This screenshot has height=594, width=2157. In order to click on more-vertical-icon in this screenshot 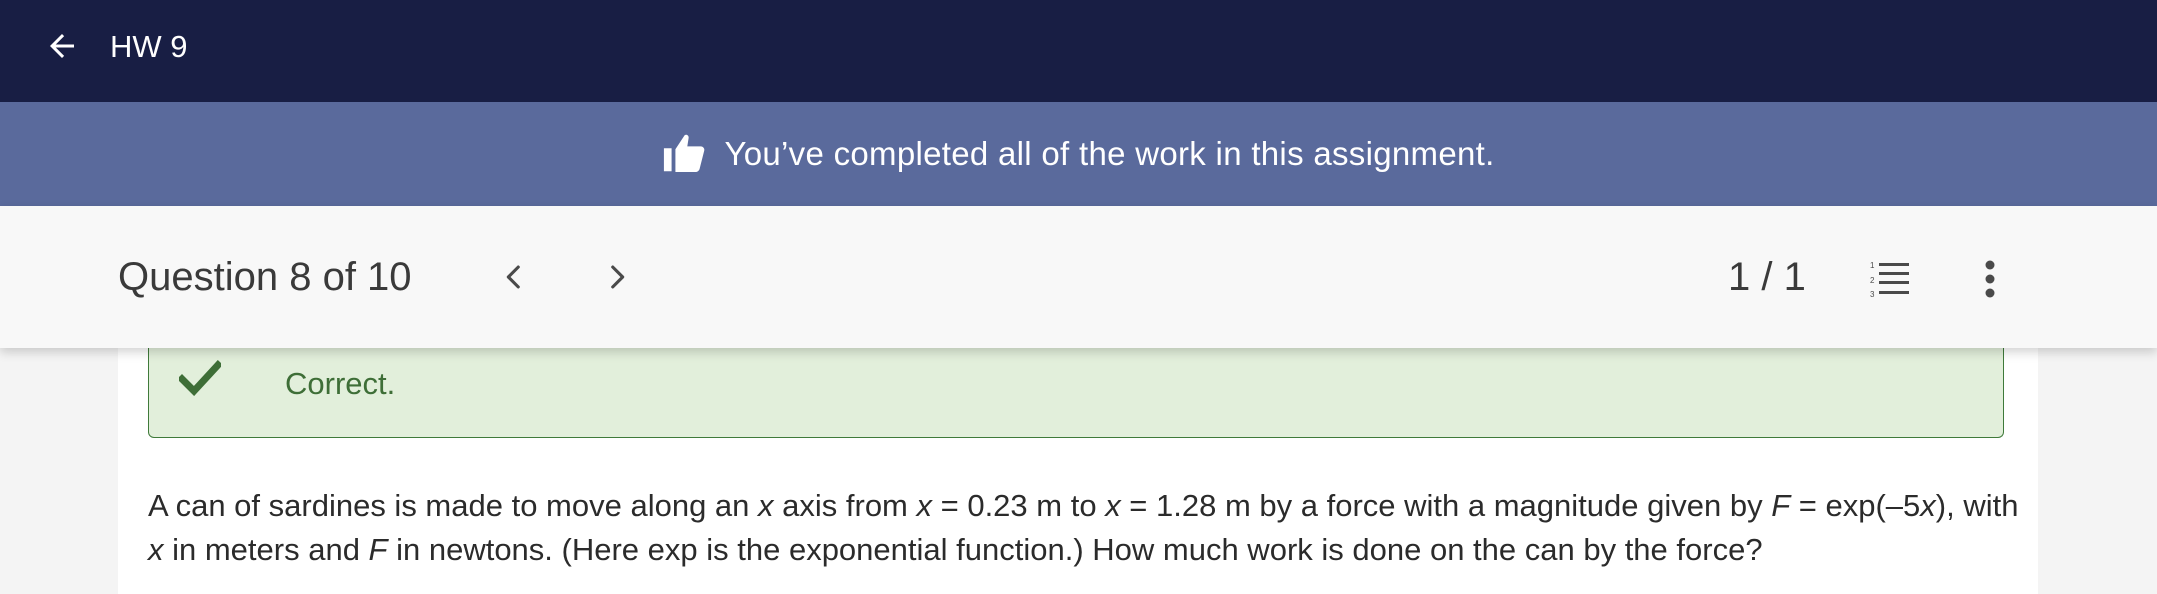, I will do `click(1990, 279)`.